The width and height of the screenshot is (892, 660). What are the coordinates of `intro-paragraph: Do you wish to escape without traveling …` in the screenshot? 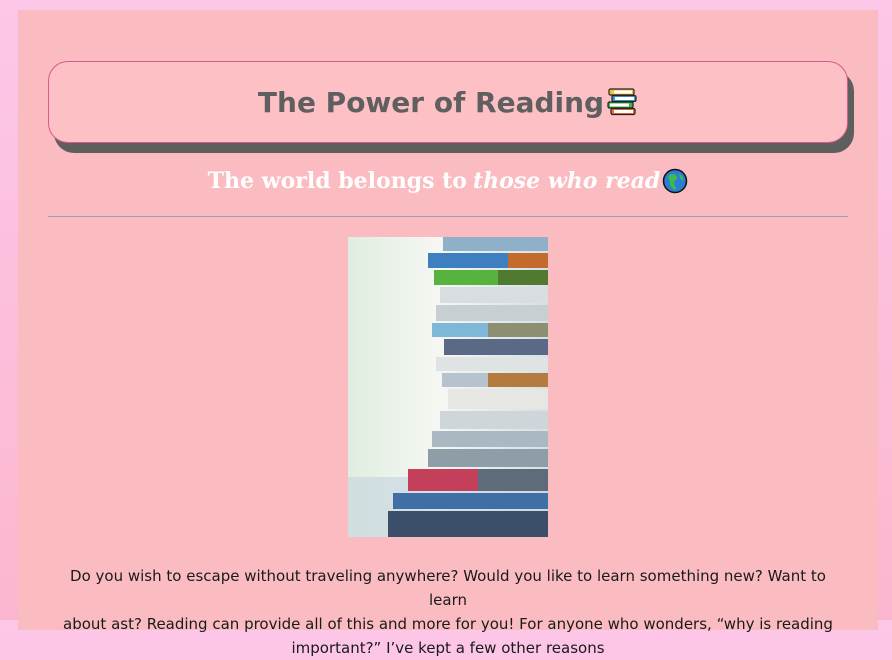 It's located at (448, 612).